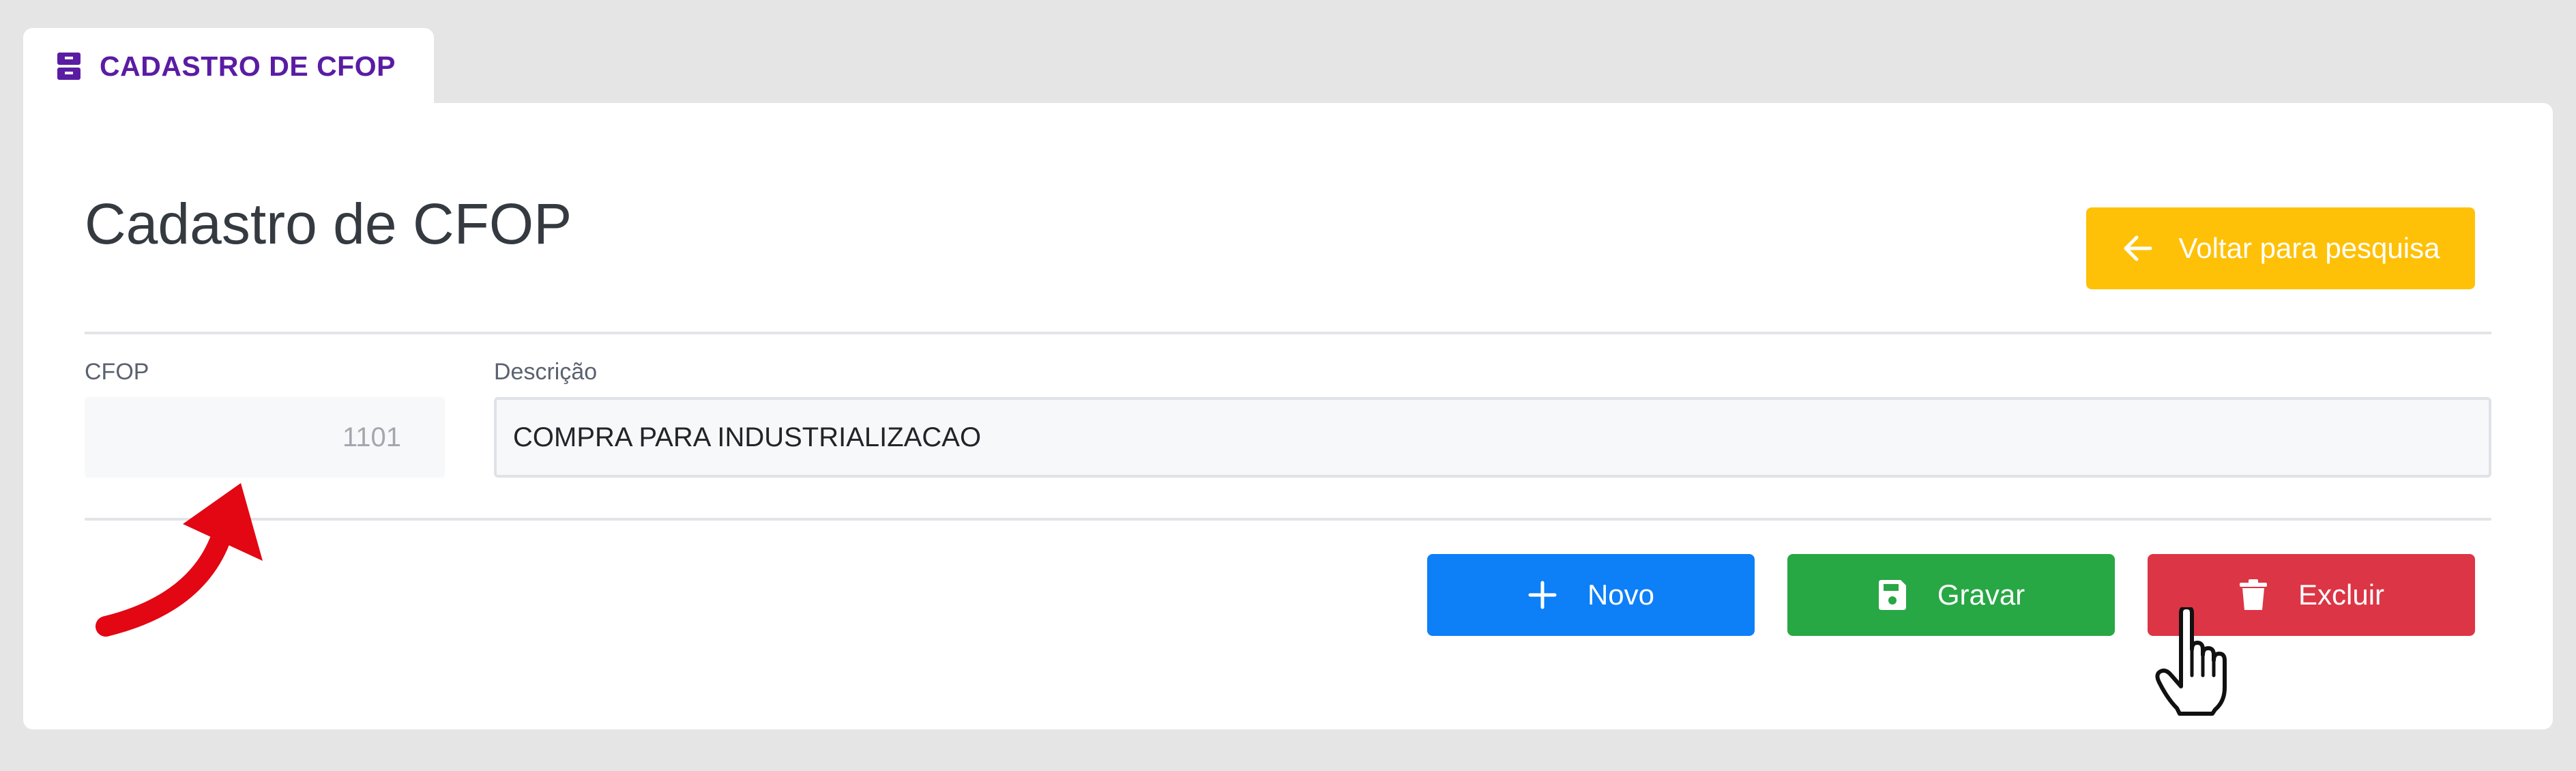  Describe the element at coordinates (1543, 595) in the screenshot. I see `plus-icon` at that location.